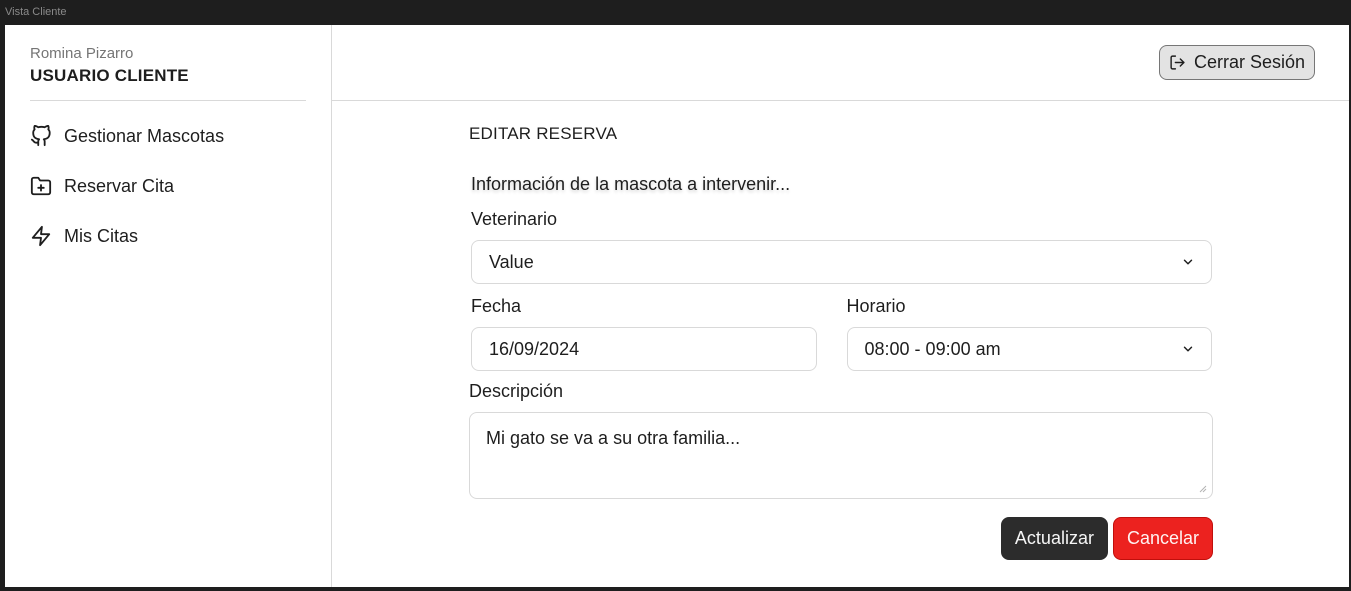 The height and width of the screenshot is (591, 1351). What do you see at coordinates (516, 391) in the screenshot?
I see `description-label: Descripción` at bounding box center [516, 391].